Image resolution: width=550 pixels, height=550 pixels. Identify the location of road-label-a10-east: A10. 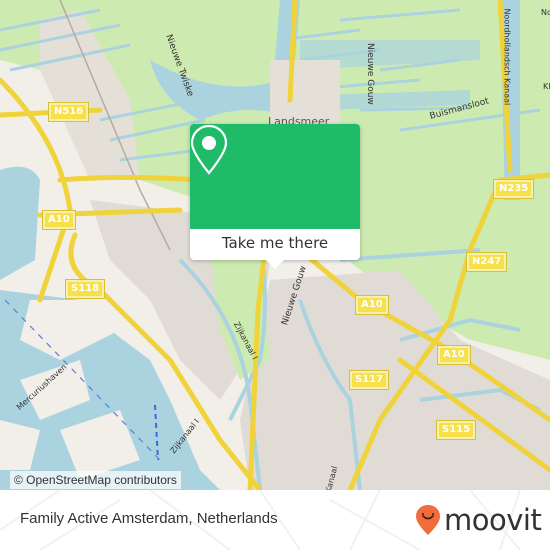
(454, 355).